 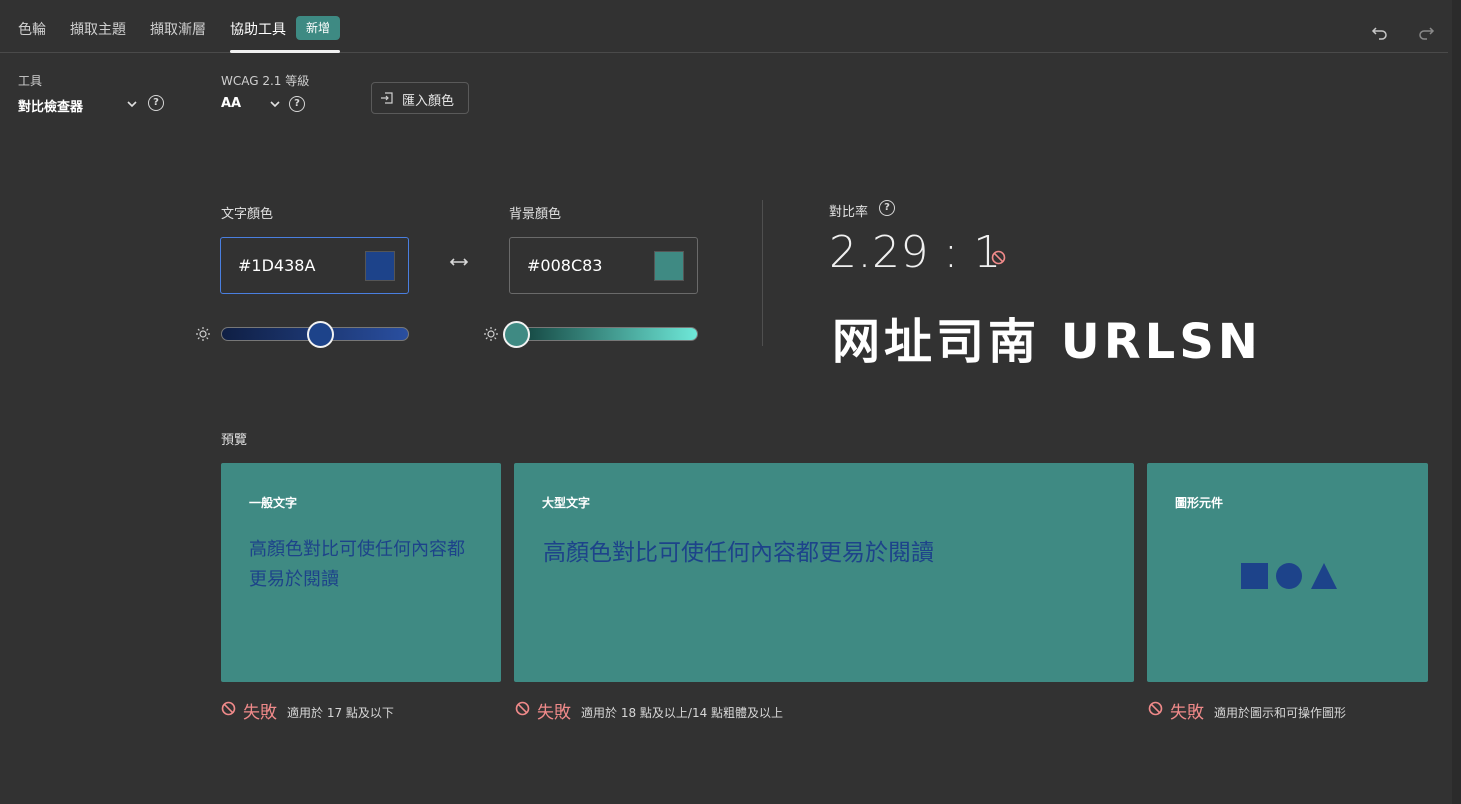 I want to click on tab-extract-theme: 擷取主題, so click(x=98, y=29).